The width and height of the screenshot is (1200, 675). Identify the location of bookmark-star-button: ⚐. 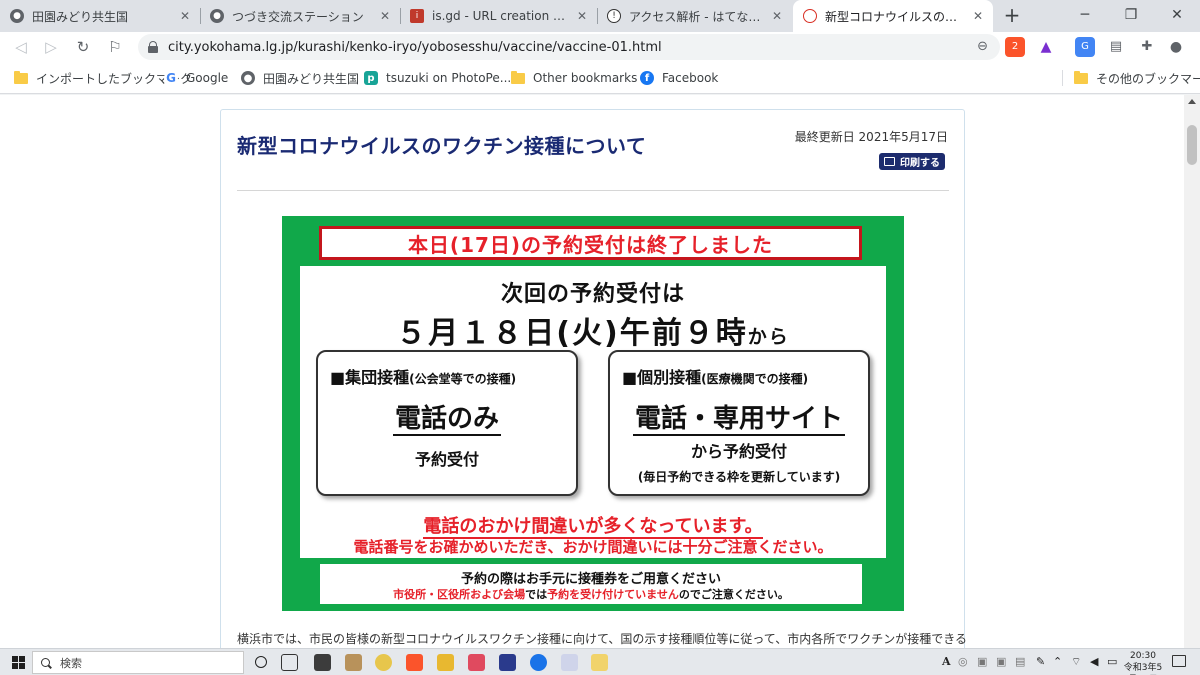
(115, 47).